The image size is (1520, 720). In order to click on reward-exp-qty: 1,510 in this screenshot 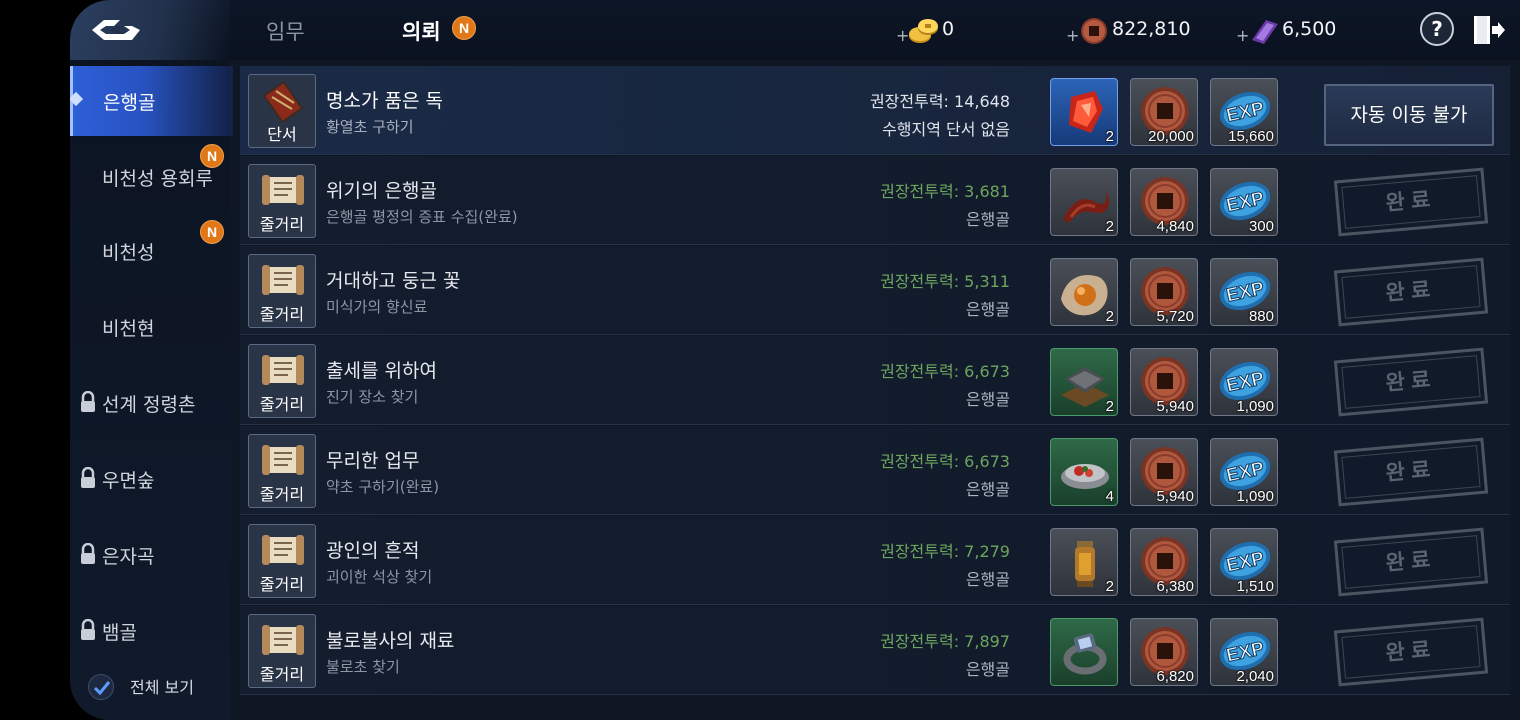, I will do `click(1255, 586)`.